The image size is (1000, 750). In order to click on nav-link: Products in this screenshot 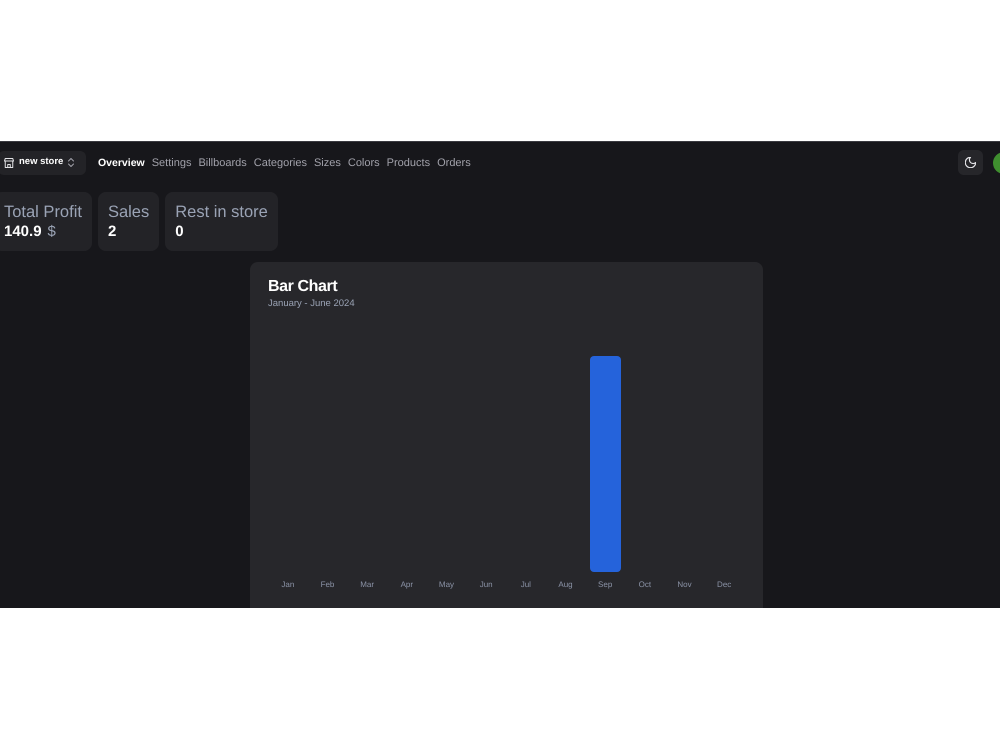, I will do `click(408, 163)`.